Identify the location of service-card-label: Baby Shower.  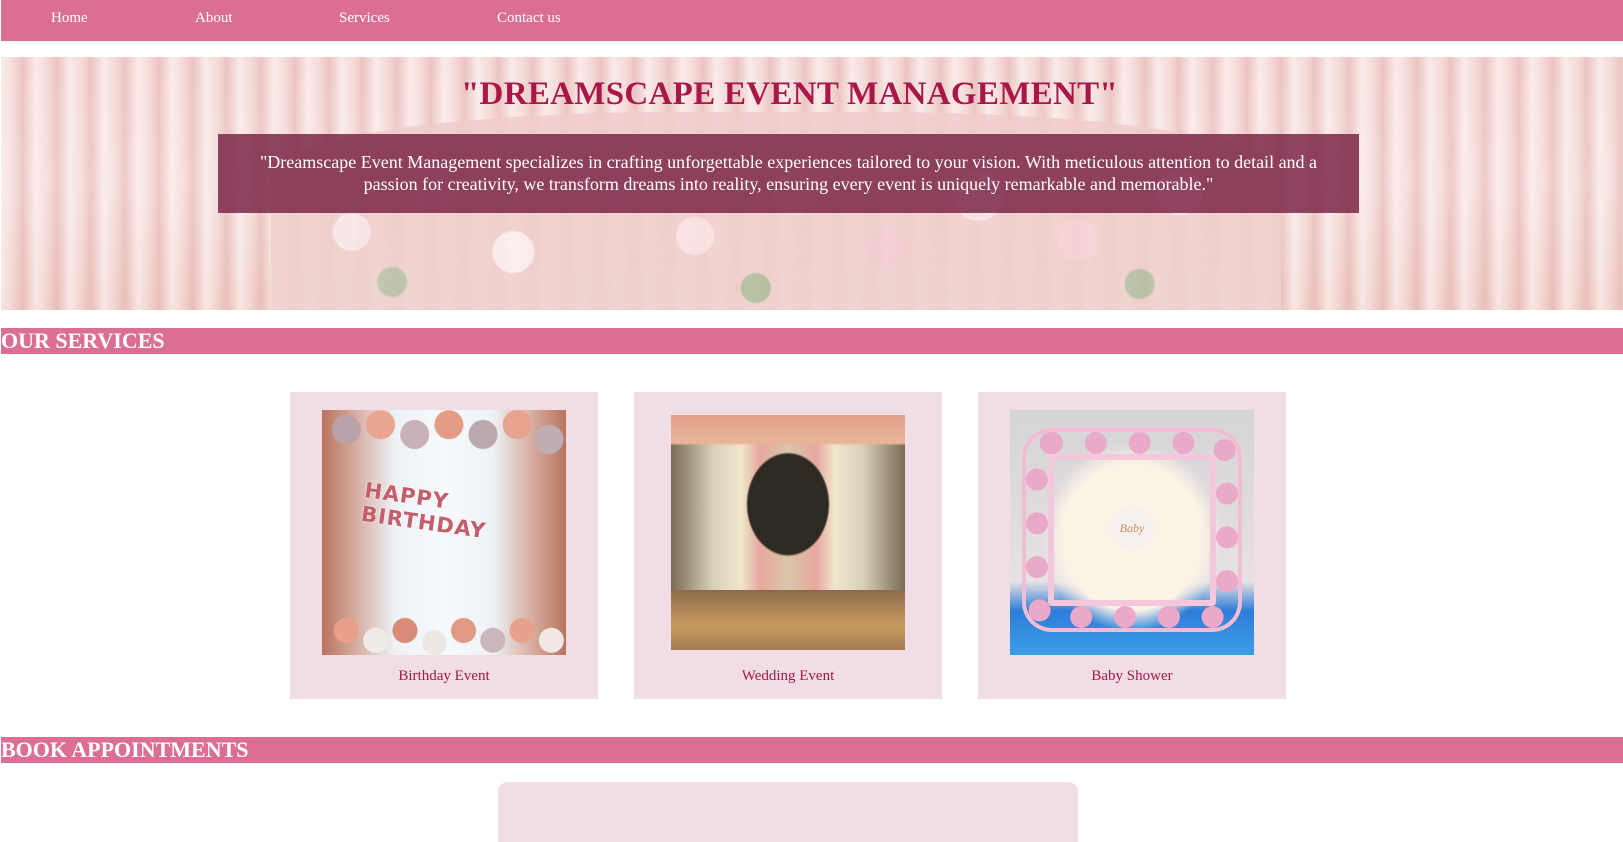
(1132, 676).